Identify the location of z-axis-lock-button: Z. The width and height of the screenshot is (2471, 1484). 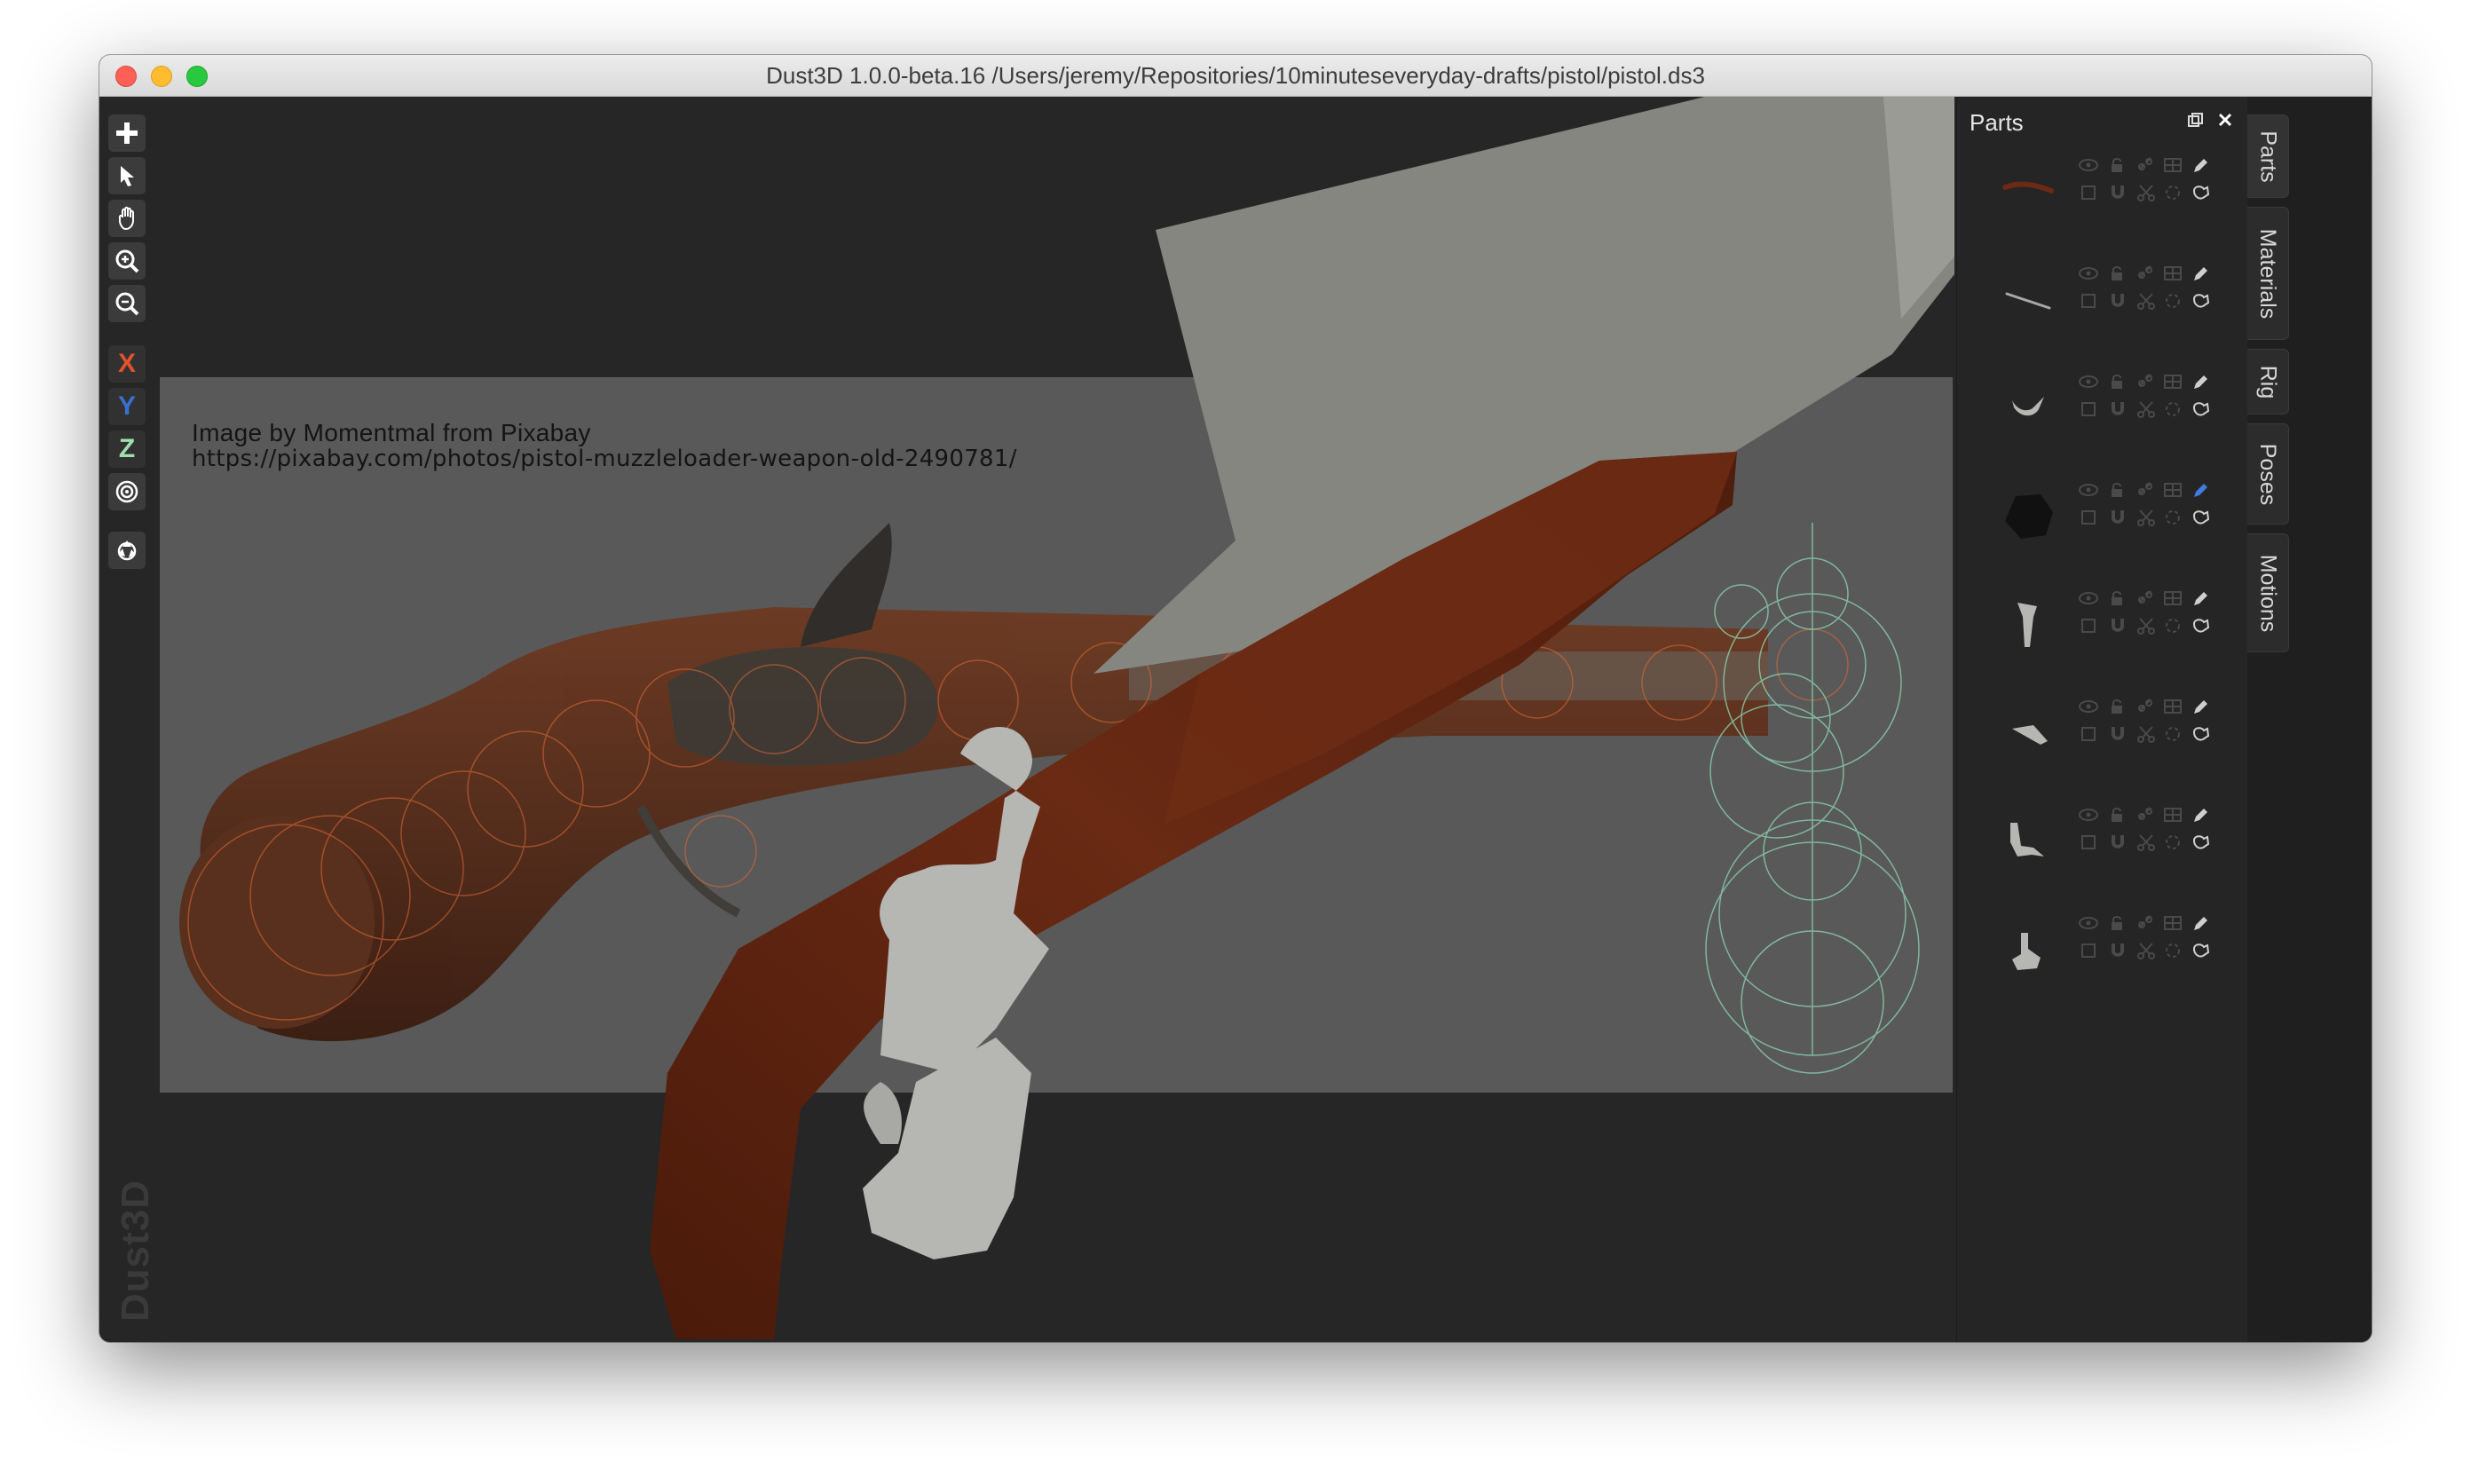
(127, 449).